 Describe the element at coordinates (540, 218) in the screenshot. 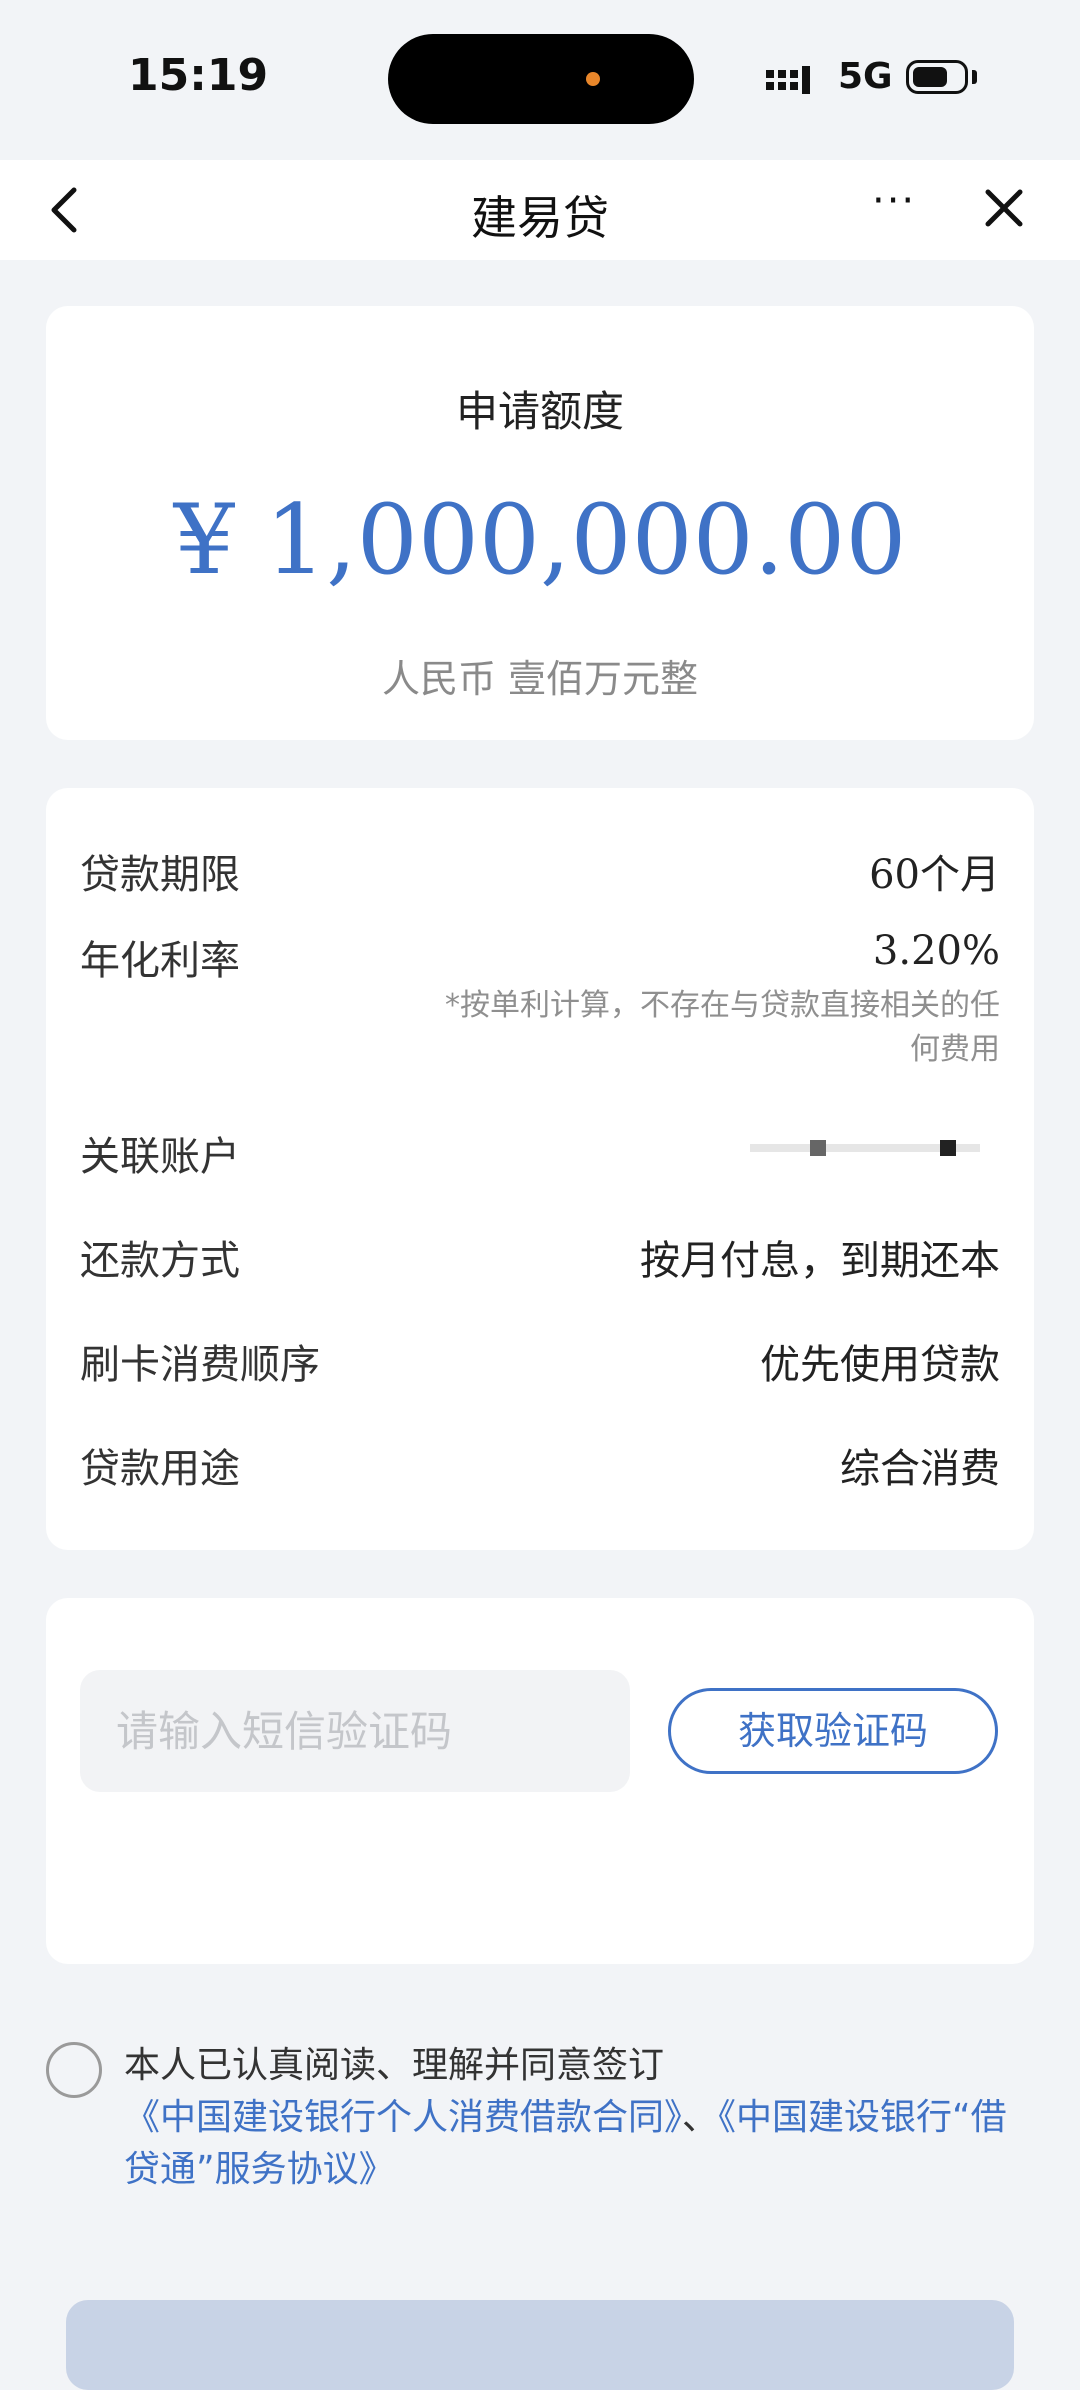

I see `page-title: 建易贷` at that location.